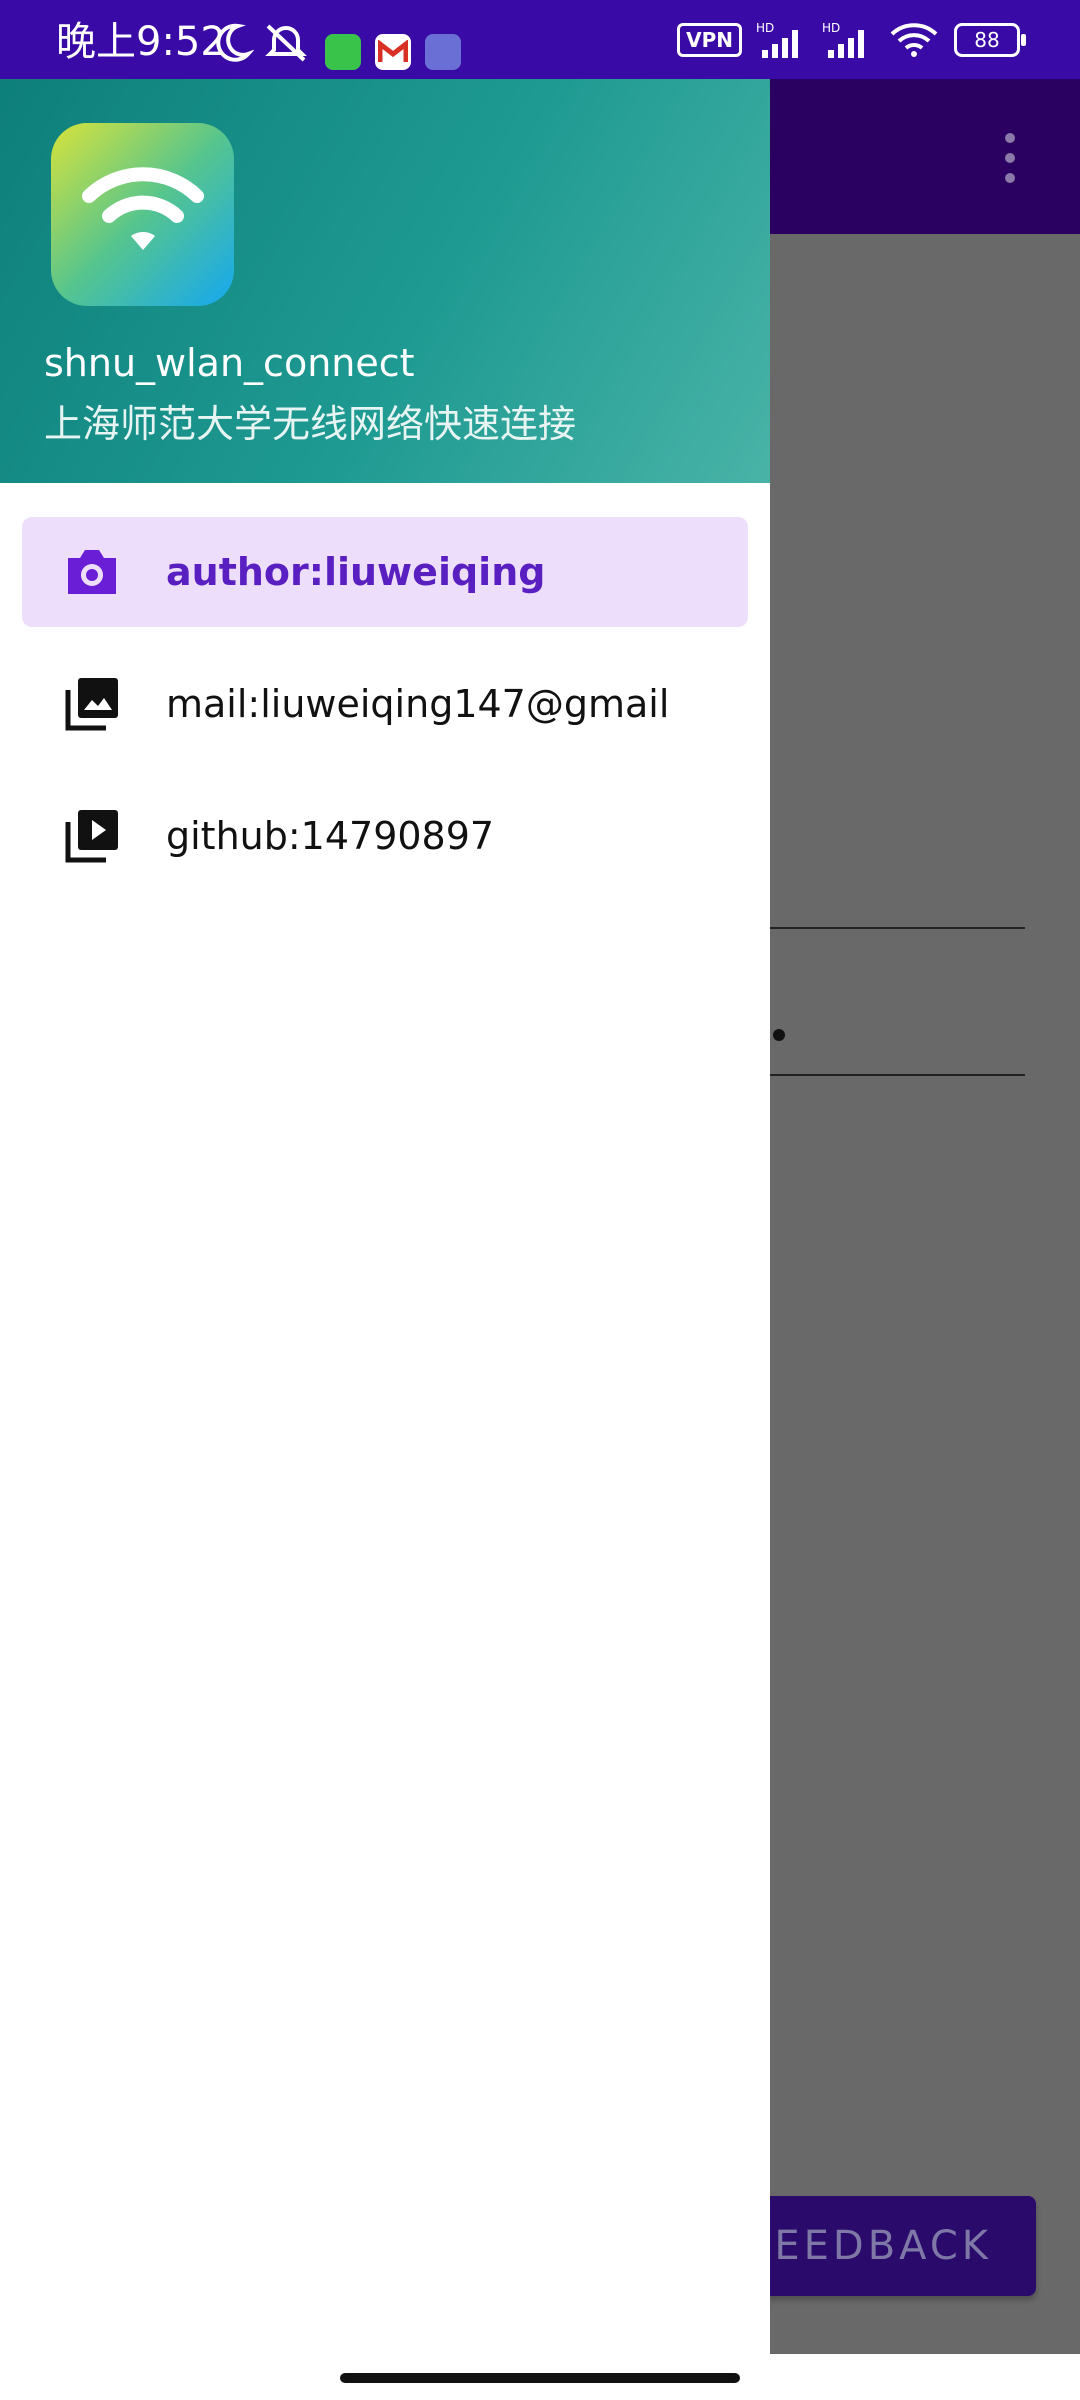 The width and height of the screenshot is (1080, 2400). I want to click on drawer-item-label: author:liuweiqing, so click(356, 572).